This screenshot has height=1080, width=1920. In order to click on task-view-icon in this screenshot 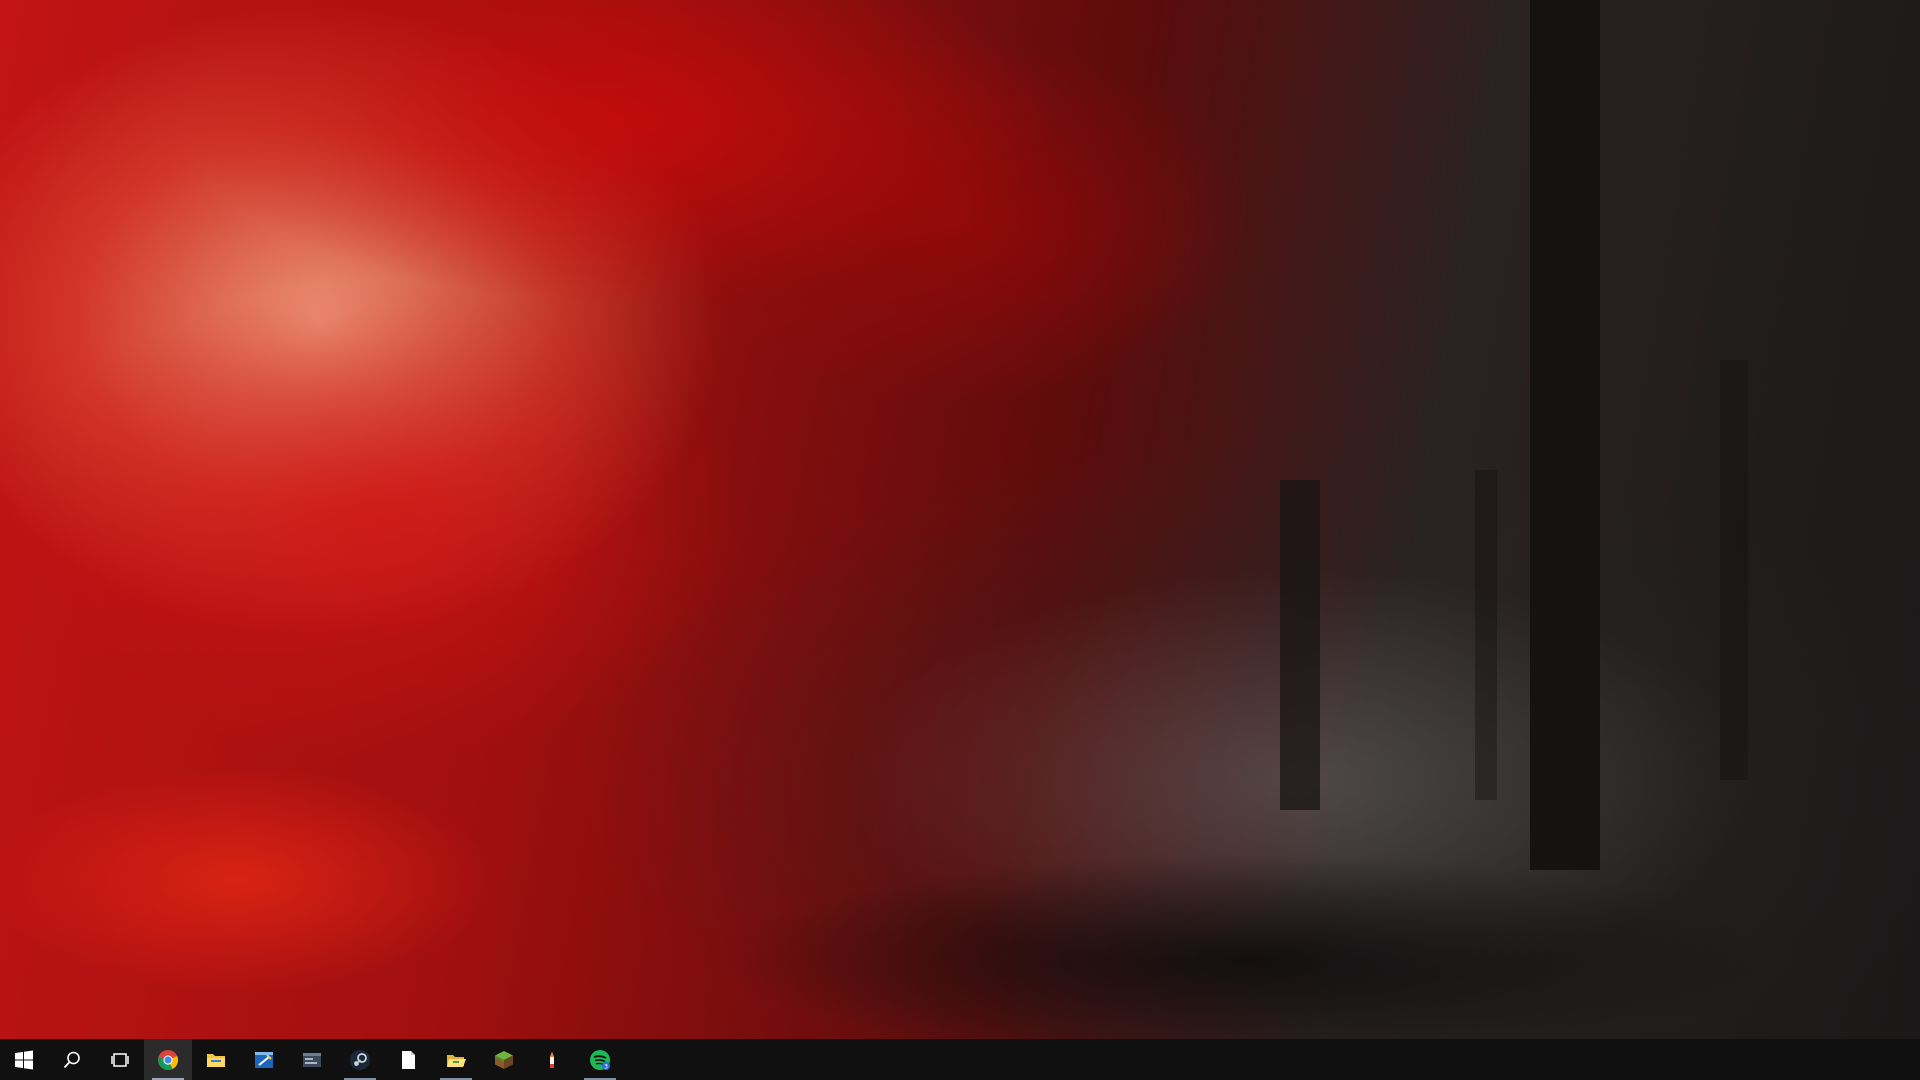, I will do `click(120, 1059)`.